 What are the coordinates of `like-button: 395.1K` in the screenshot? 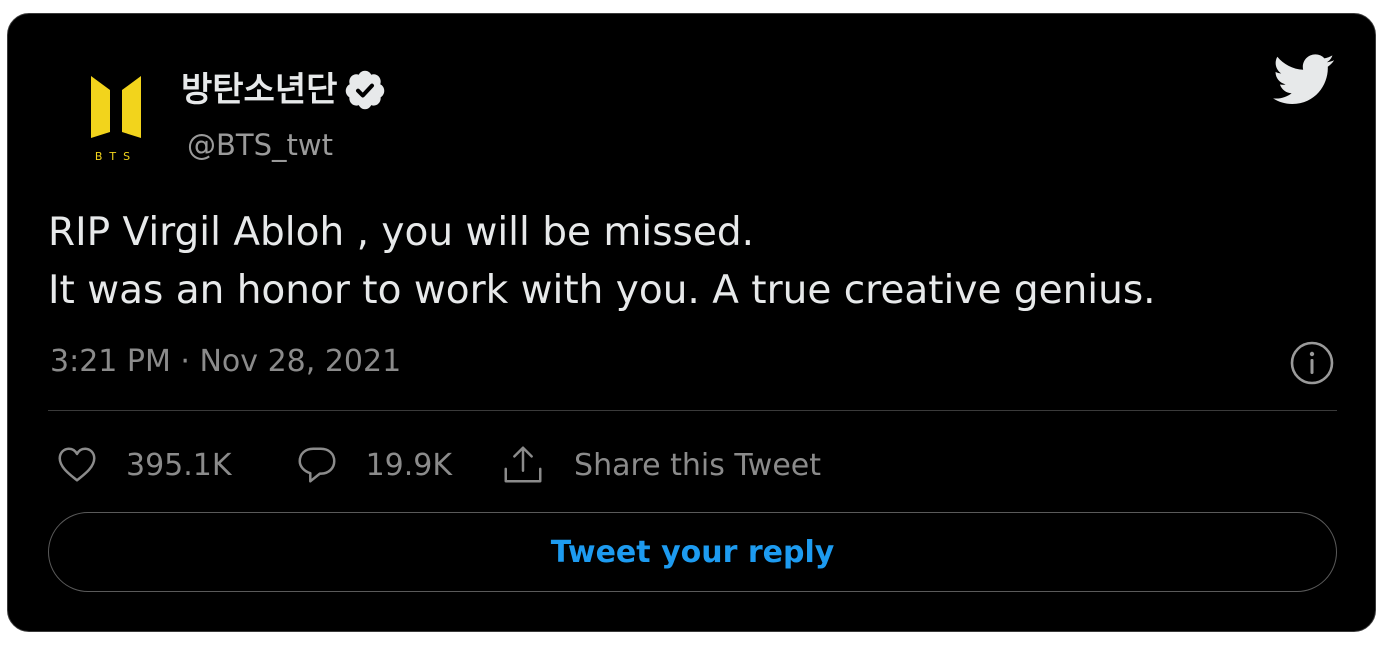 It's located at (143, 465).